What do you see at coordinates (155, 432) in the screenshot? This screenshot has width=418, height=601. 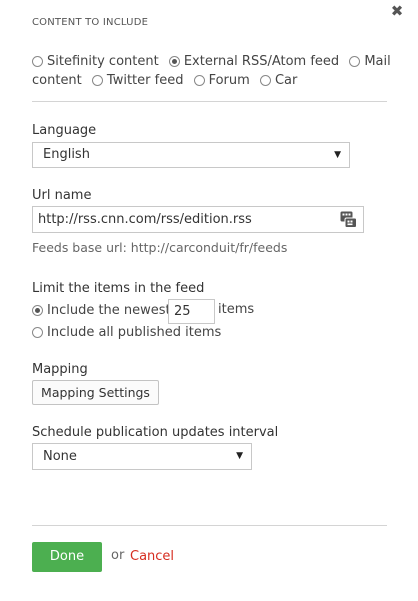 I see `schedule-label: Schedule publication updates interval` at bounding box center [155, 432].